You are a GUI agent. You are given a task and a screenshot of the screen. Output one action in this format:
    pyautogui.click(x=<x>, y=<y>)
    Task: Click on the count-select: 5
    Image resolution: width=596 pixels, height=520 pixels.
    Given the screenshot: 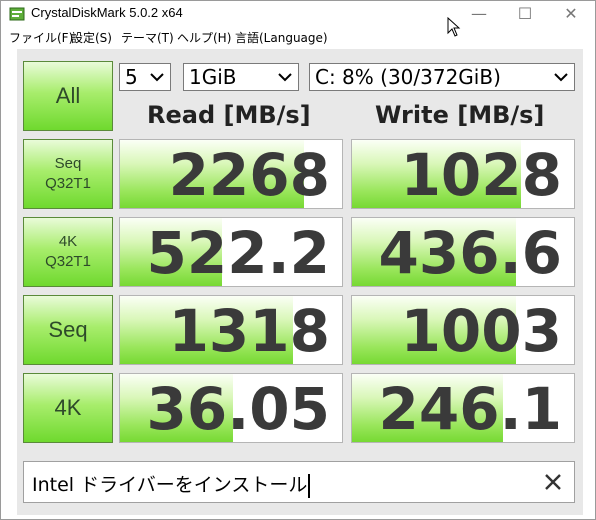 What is the action you would take?
    pyautogui.click(x=145, y=77)
    